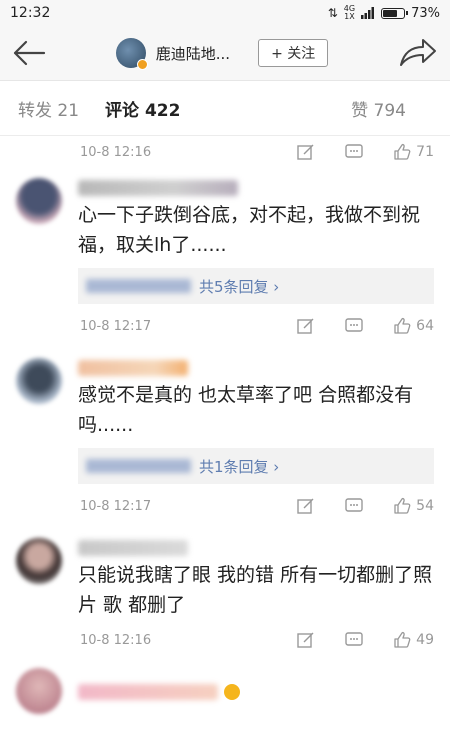 Image resolution: width=450 pixels, height=740 pixels. I want to click on vibrate-icon: ⇅, so click(332, 13).